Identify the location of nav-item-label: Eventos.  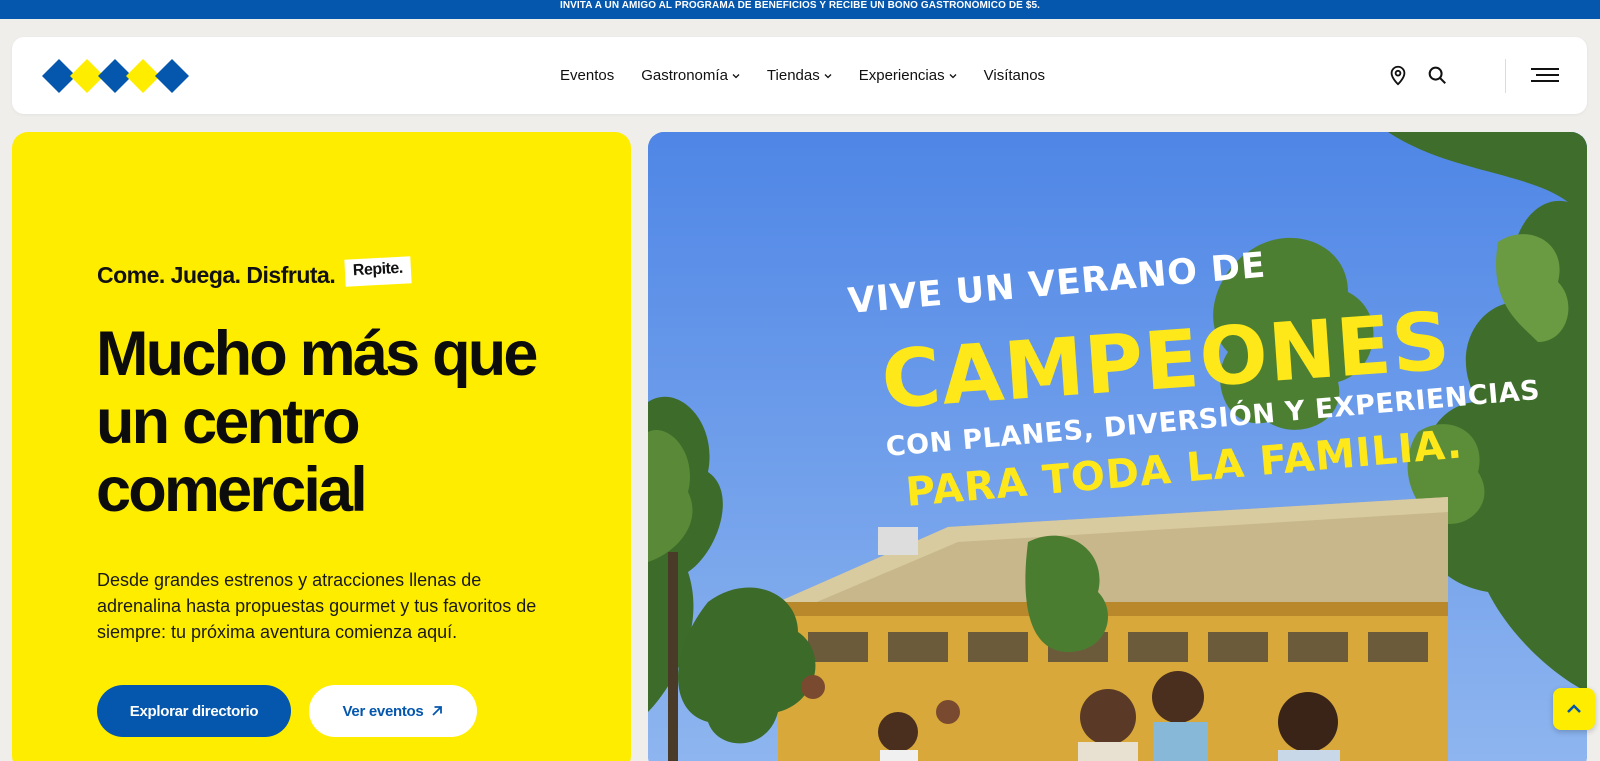
(587, 75).